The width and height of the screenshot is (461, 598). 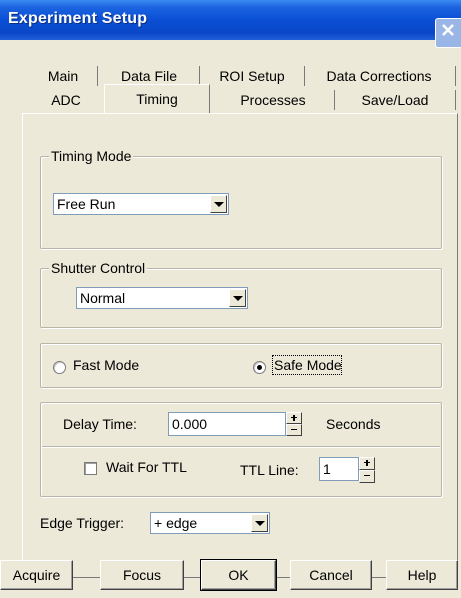 What do you see at coordinates (327, 469) in the screenshot?
I see `ttl-line-value: 1` at bounding box center [327, 469].